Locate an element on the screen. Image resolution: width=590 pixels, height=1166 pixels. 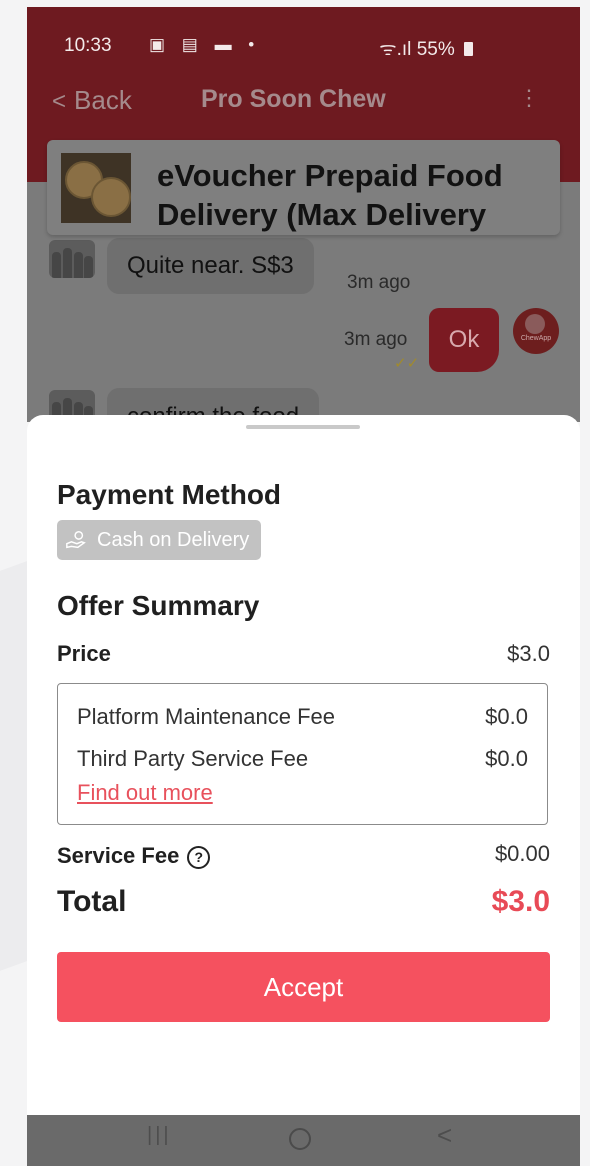
price-label: Price is located at coordinates (84, 653).